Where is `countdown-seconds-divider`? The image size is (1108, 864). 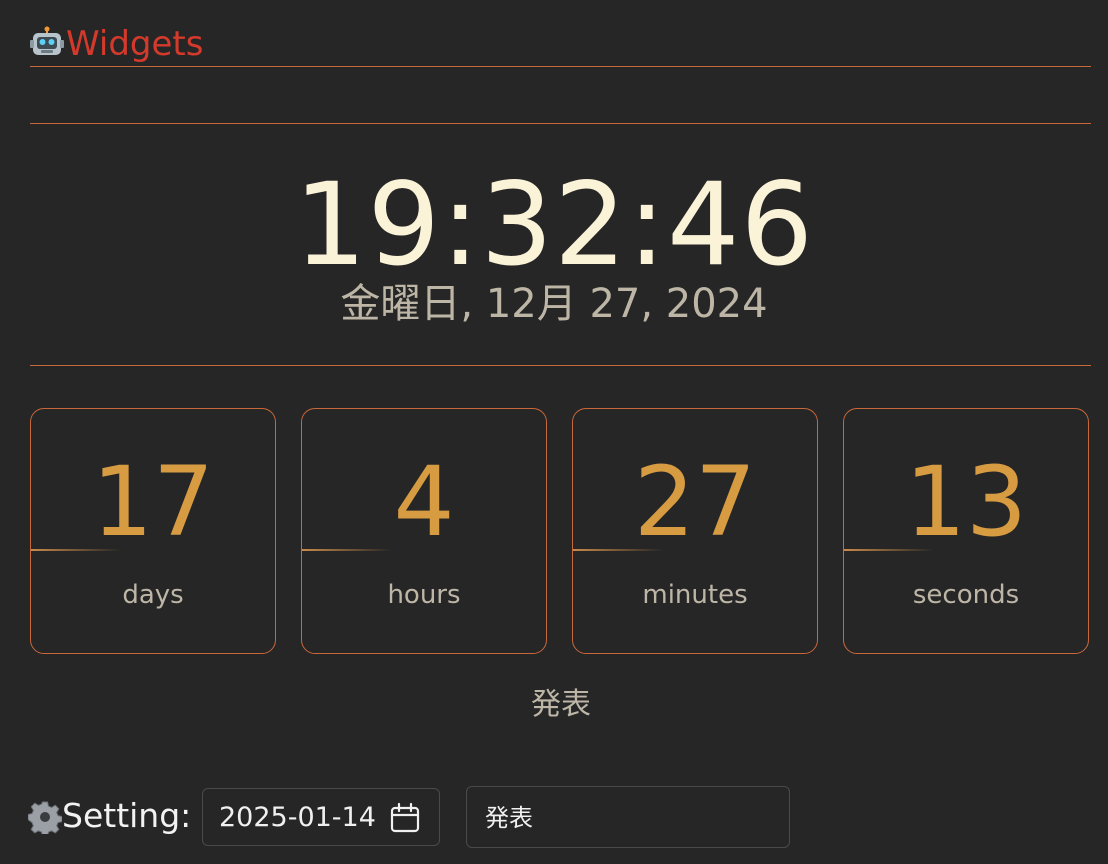 countdown-seconds-divider is located at coordinates (889, 550).